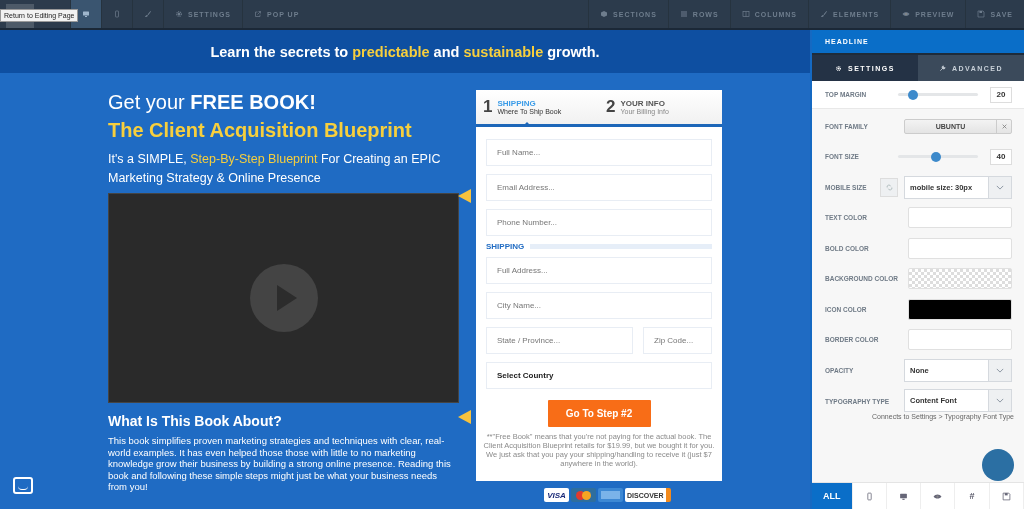 Image resolution: width=1024 pixels, height=509 pixels. I want to click on paragraph: This book simplifies proven marketing strategies and techniques with clear, real-world examples. It has even helped those those with little to no marketing knowledge grow their business by building a strong online presence. Reading this book and following these simple steps might just be what your business needs from you!, so click(280, 464).